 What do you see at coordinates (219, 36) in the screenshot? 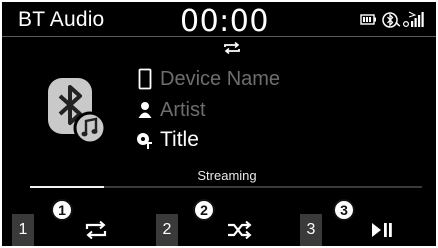
I see `header-divider` at bounding box center [219, 36].